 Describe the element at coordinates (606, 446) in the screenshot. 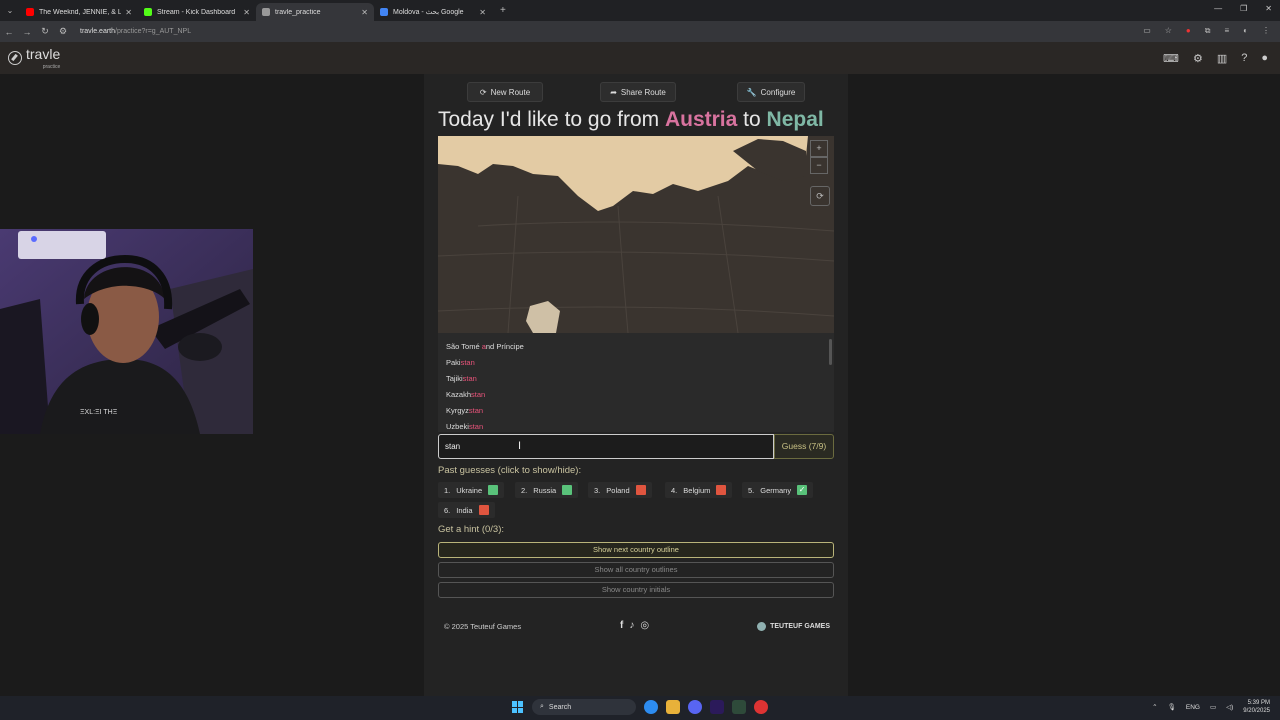

I see `guess-input: stan` at that location.